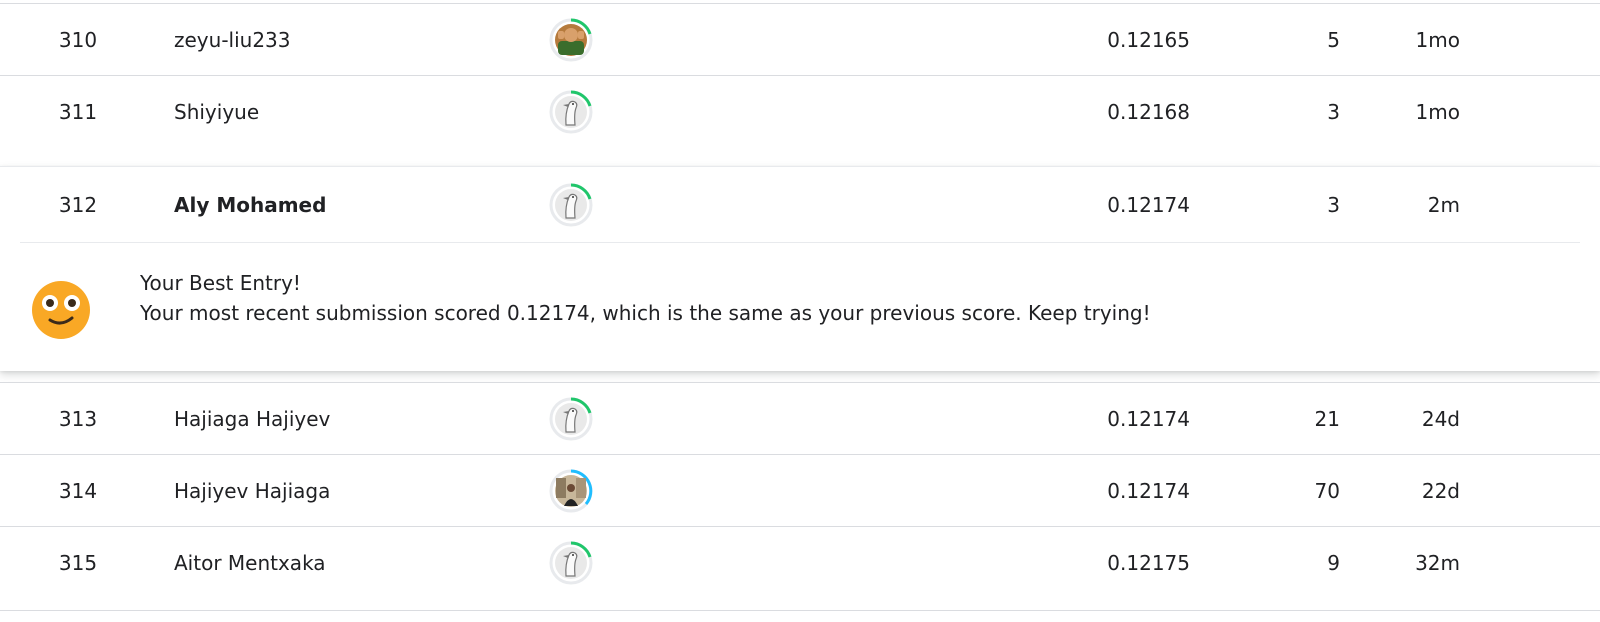  I want to click on team-name: Hajiaga Hajiyev, so click(252, 419).